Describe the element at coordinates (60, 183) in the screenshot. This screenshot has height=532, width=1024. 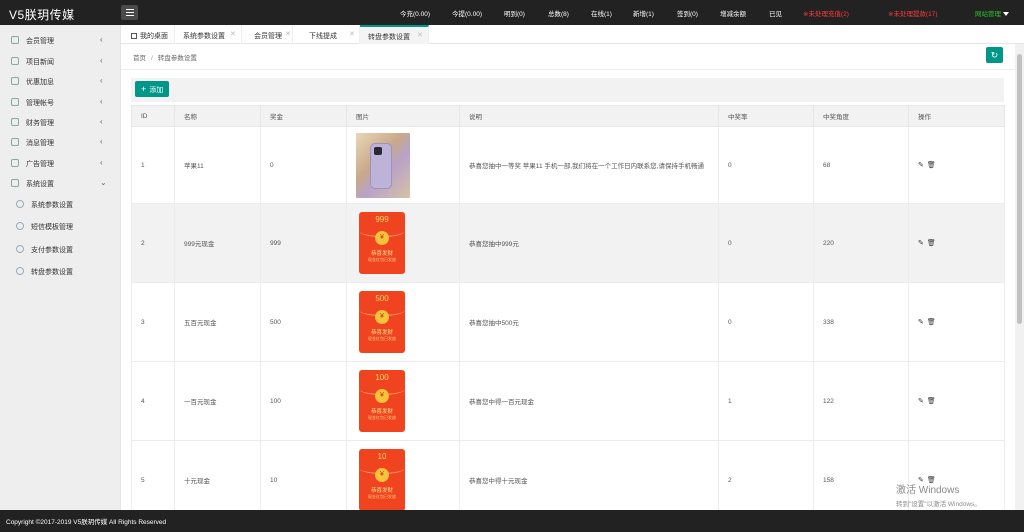
I see `sidebar-item-system-settings: 系统设置 ⌄` at that location.